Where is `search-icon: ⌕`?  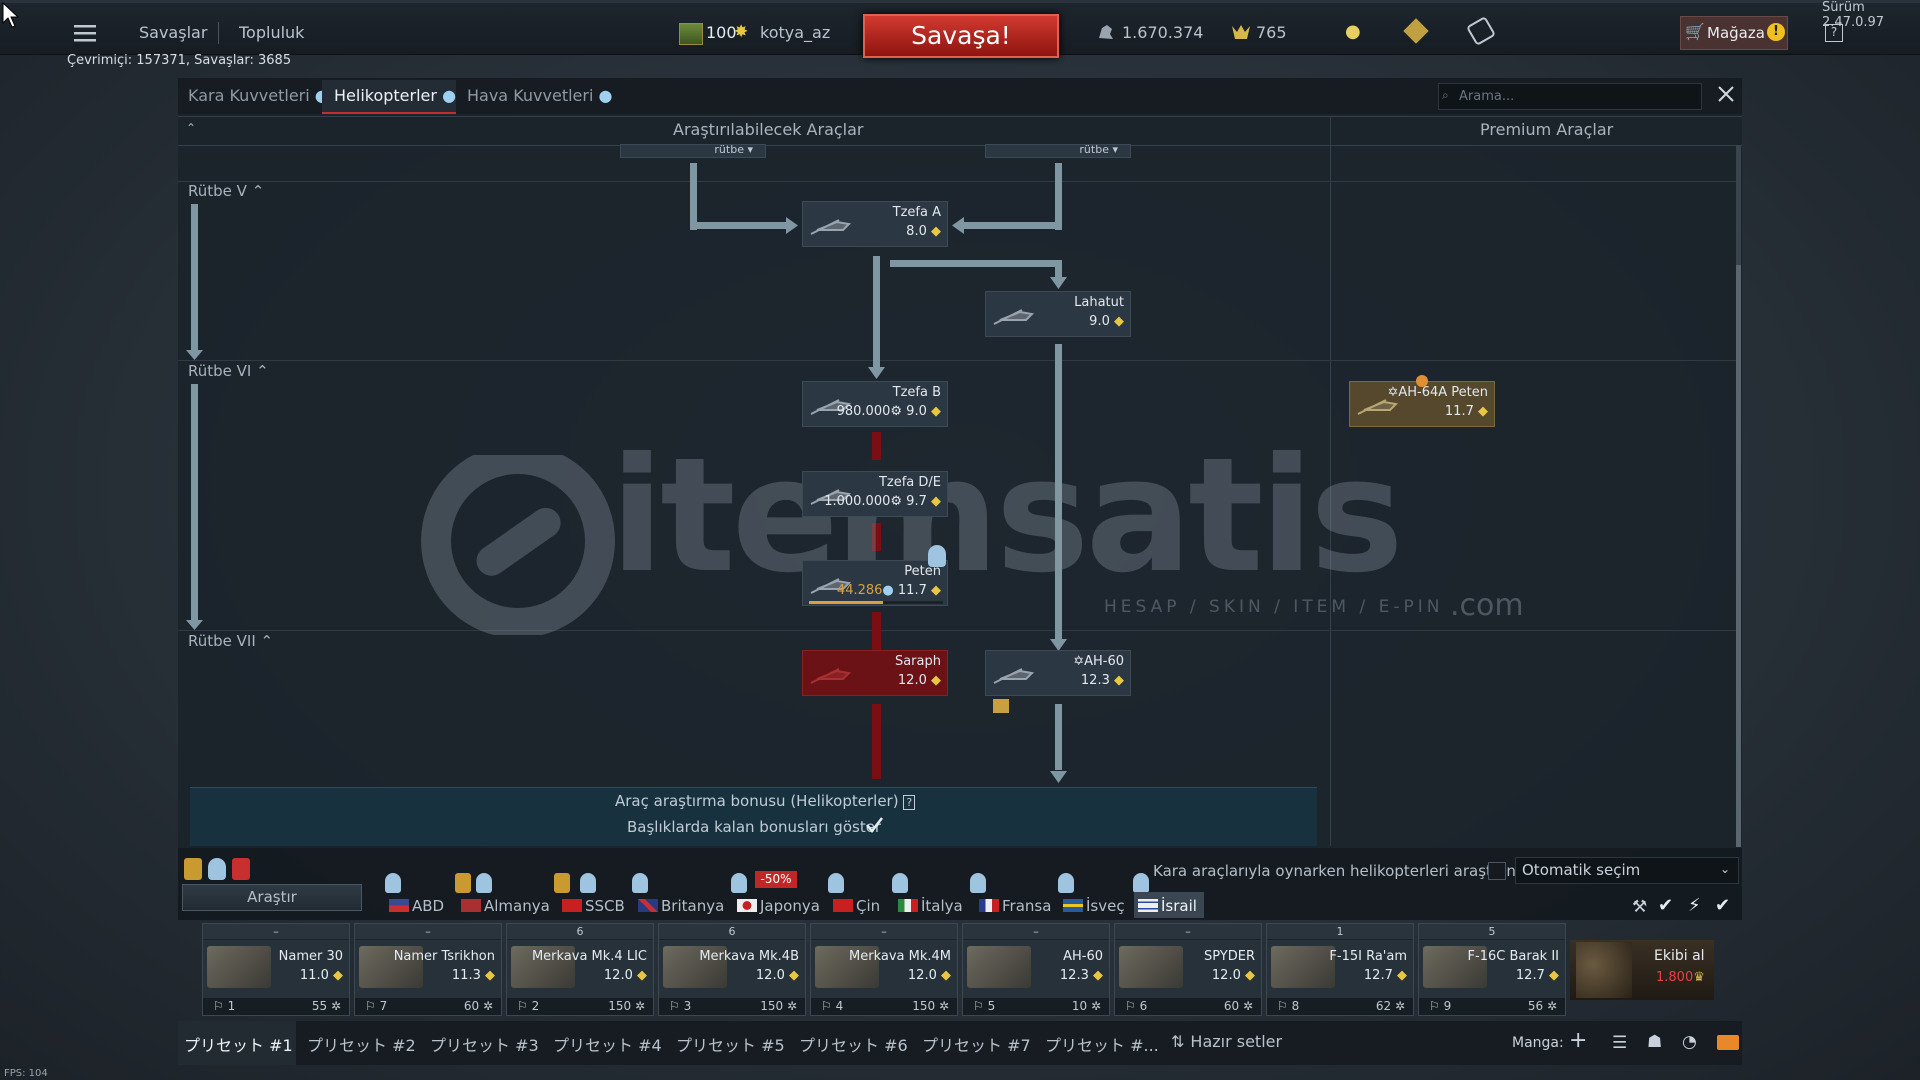
search-icon: ⌕ is located at coordinates (1445, 95).